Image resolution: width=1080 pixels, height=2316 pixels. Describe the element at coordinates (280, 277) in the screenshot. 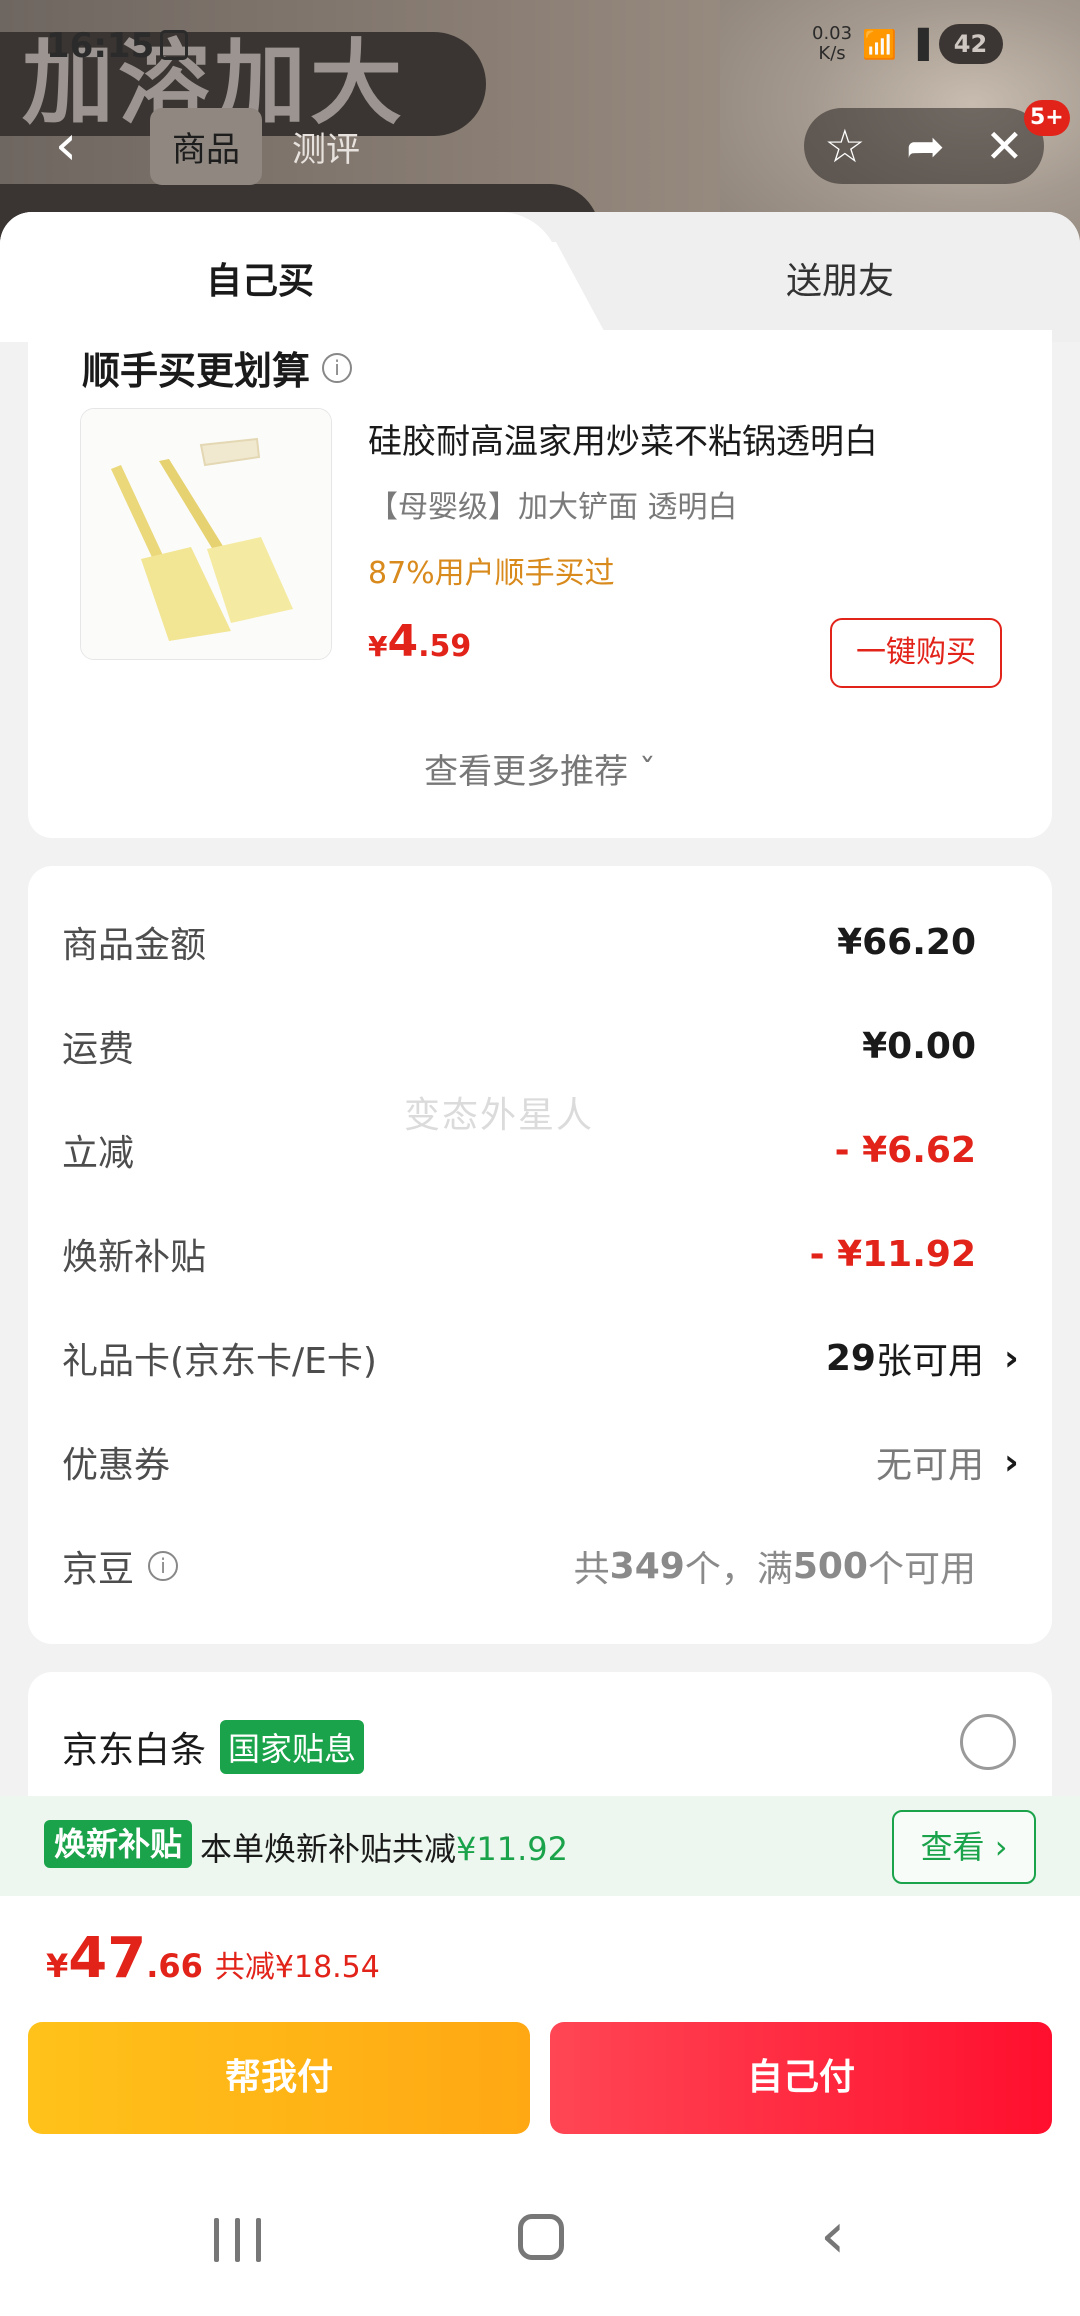

I see `tab-buy-for-self: 自己买` at that location.